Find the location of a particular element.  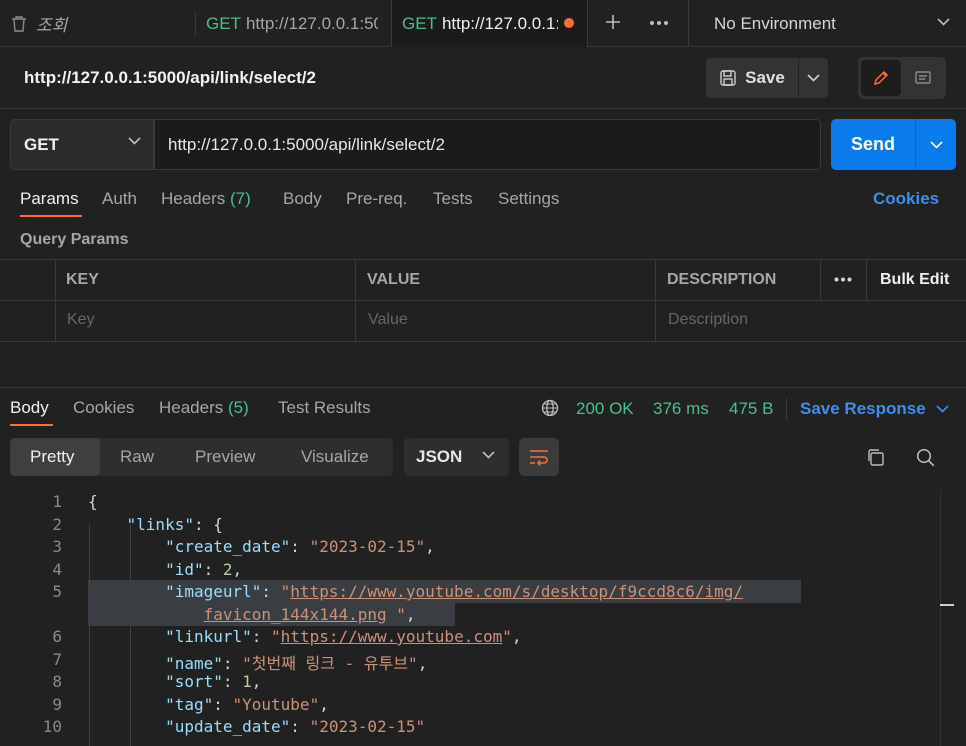

response-tab-headers: Headers (5) is located at coordinates (204, 408).